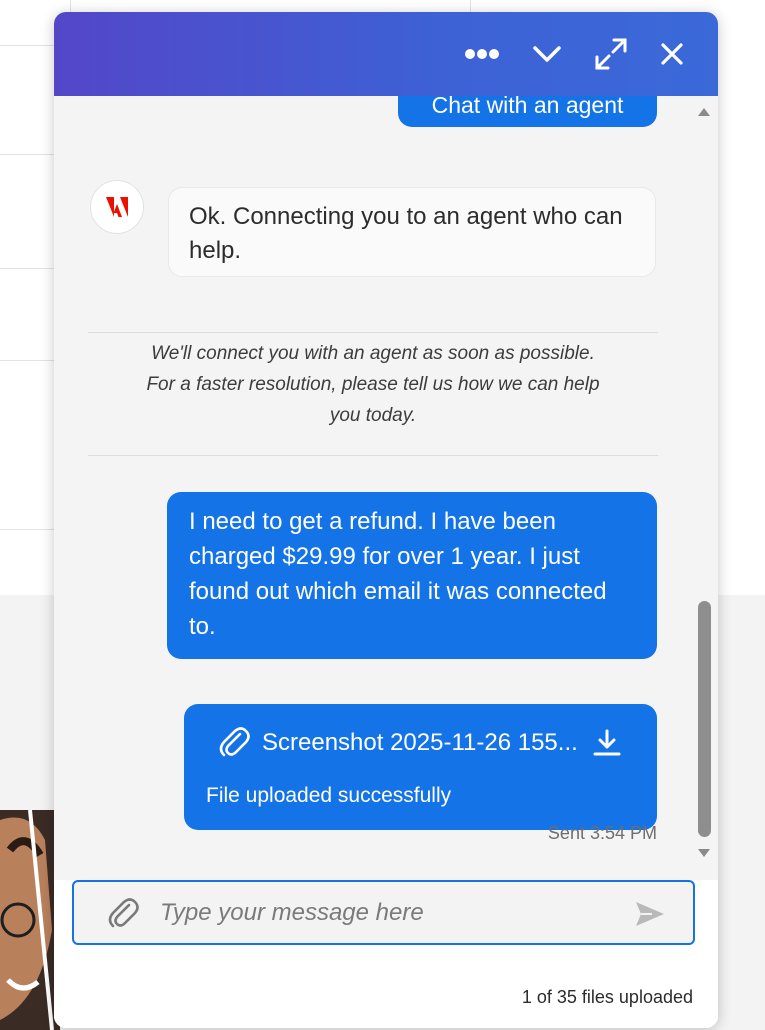  Describe the element at coordinates (704, 719) in the screenshot. I see `scrollbar-thumb` at that location.